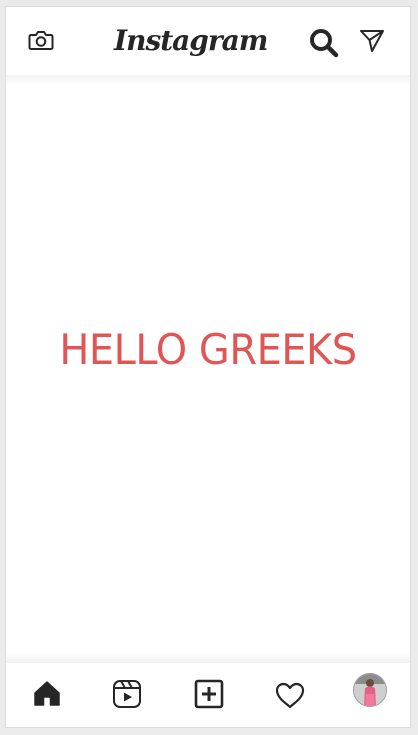  I want to click on logo-text: Instagram, so click(191, 40).